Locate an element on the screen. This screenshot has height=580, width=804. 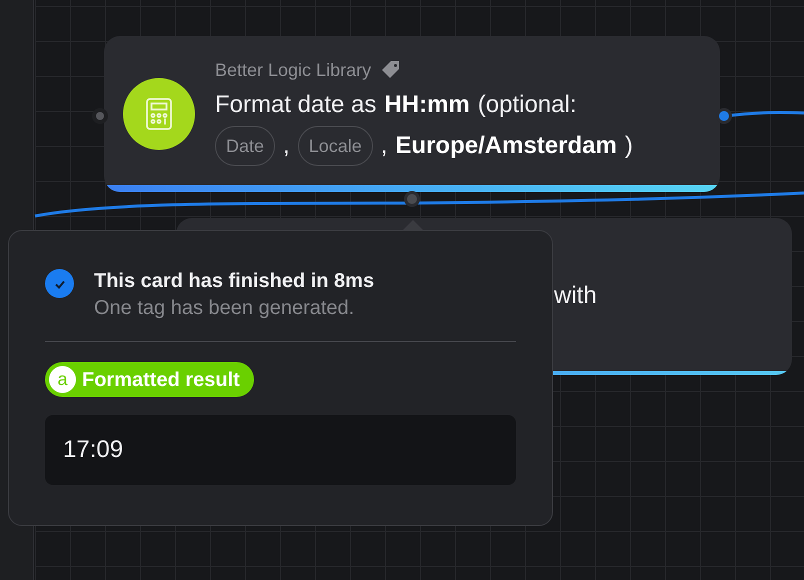
argument-chip: Locale is located at coordinates (335, 146).